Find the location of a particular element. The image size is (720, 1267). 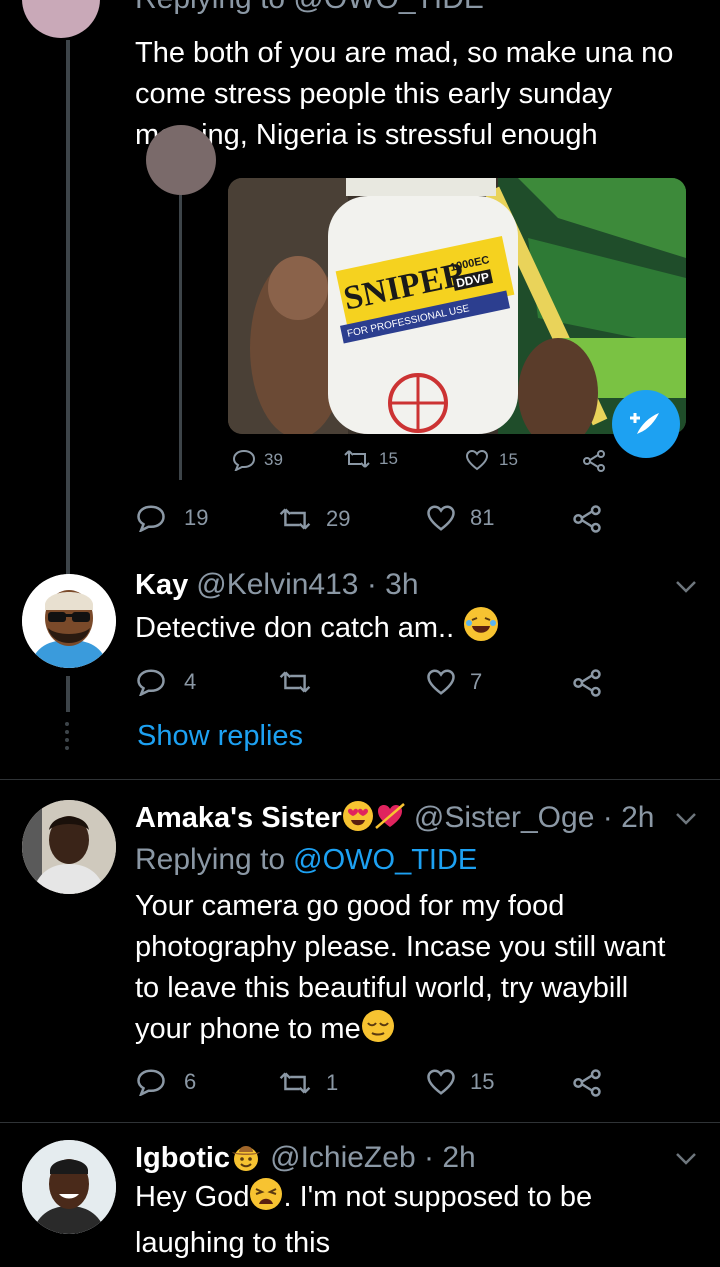

reply-count: 6 is located at coordinates (190, 1081).